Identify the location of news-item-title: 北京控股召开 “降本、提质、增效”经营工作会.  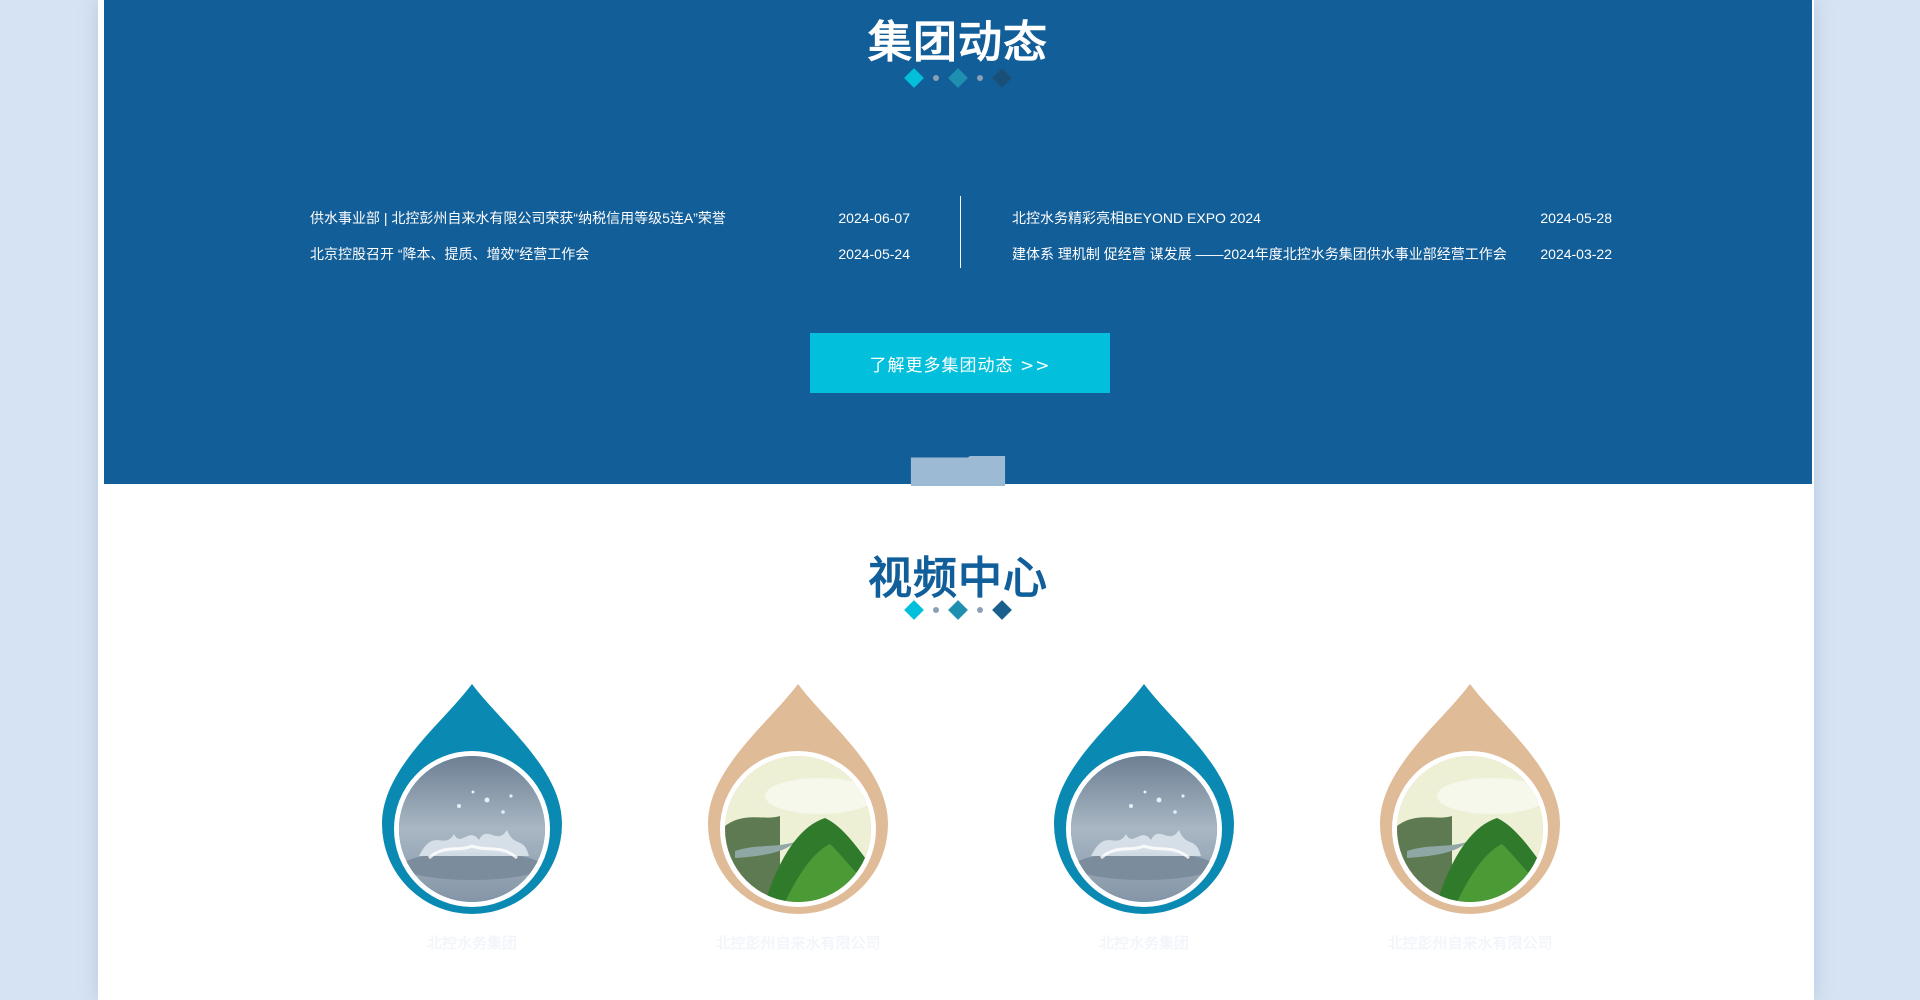
(449, 254).